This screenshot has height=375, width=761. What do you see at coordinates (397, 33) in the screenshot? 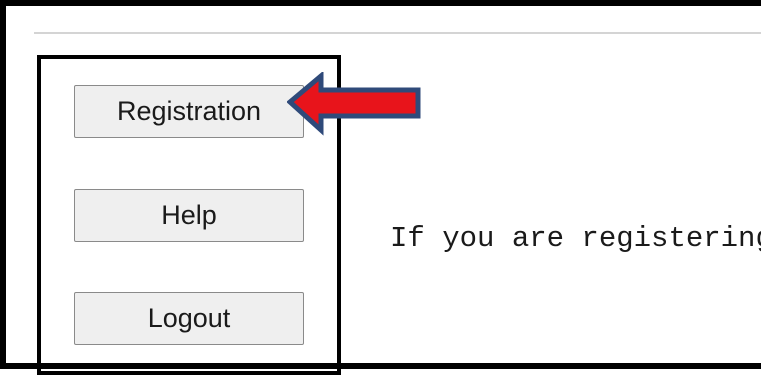
I see `header-divider` at bounding box center [397, 33].